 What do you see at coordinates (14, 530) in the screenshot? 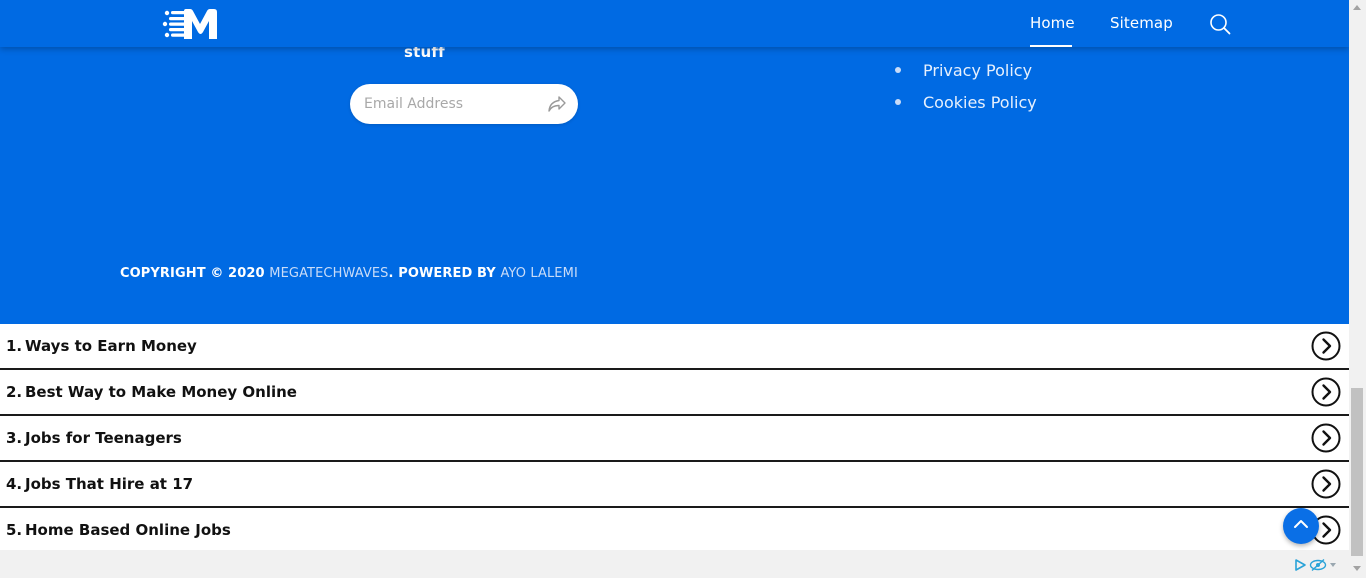
I see `row-number: 5.` at bounding box center [14, 530].